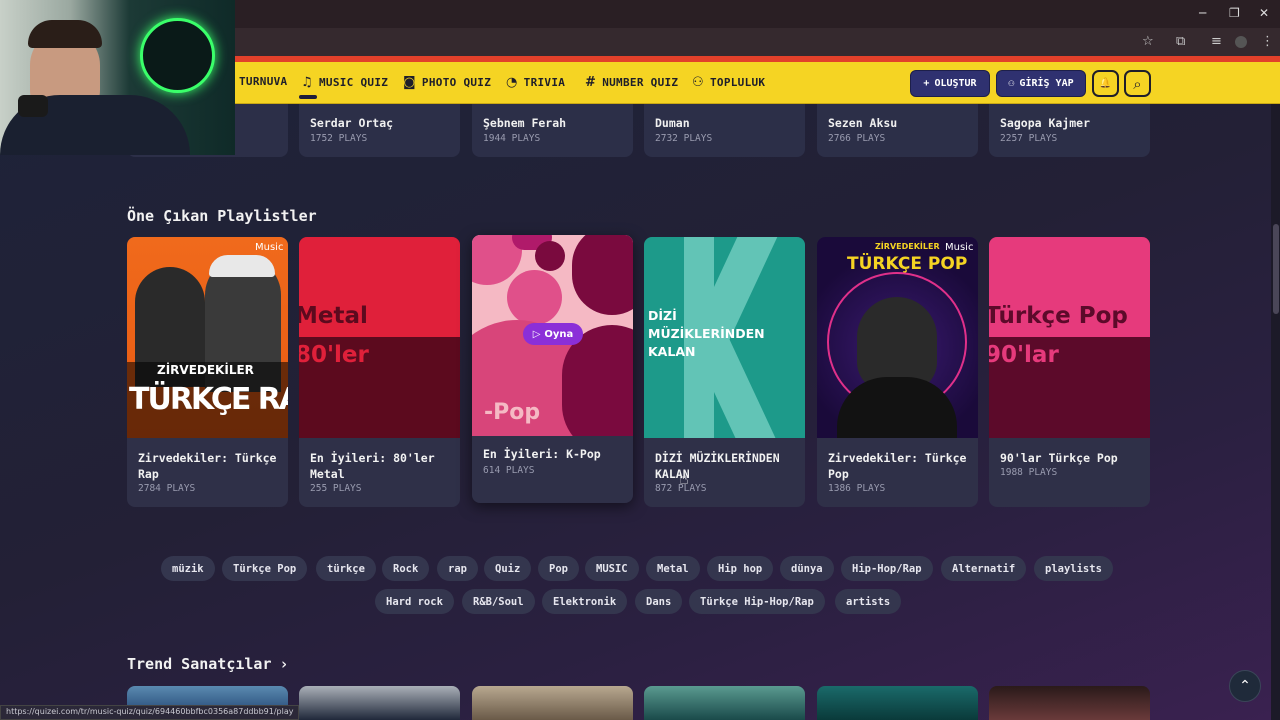  Describe the element at coordinates (1024, 355) in the screenshot. I see `cover-text: 90'lar` at that location.